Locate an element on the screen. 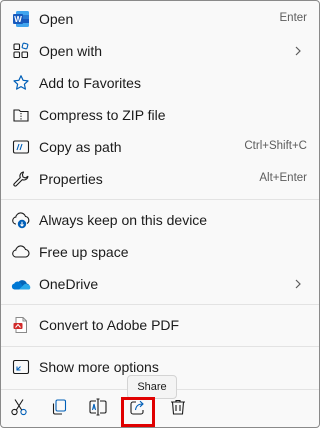  rename-icon is located at coordinates (98, 409).